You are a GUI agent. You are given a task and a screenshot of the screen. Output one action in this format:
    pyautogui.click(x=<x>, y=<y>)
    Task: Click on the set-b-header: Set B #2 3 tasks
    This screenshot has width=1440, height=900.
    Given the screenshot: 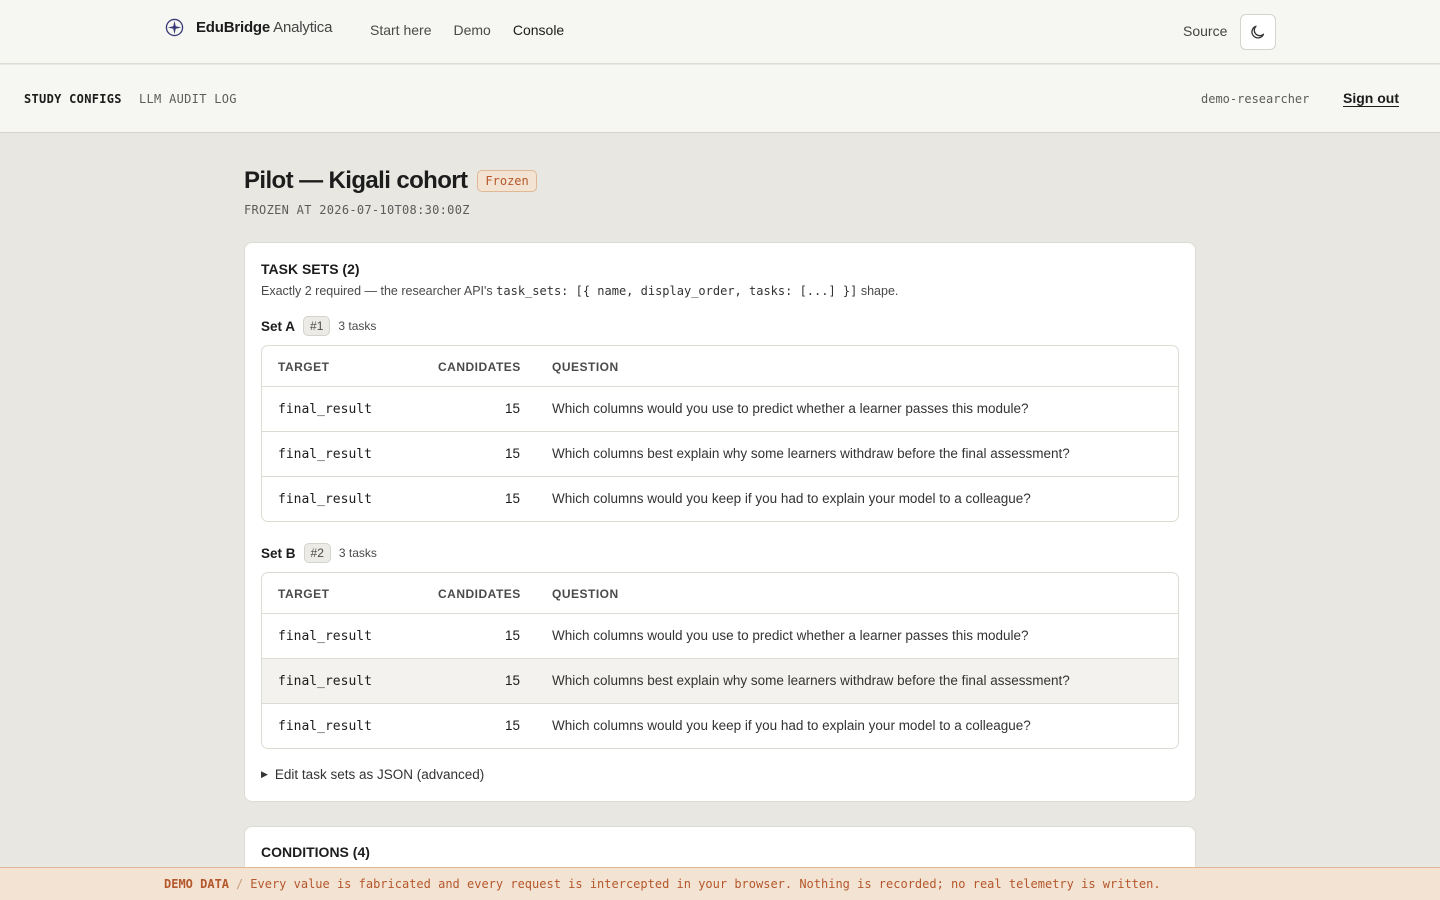 What is the action you would take?
    pyautogui.click(x=319, y=553)
    